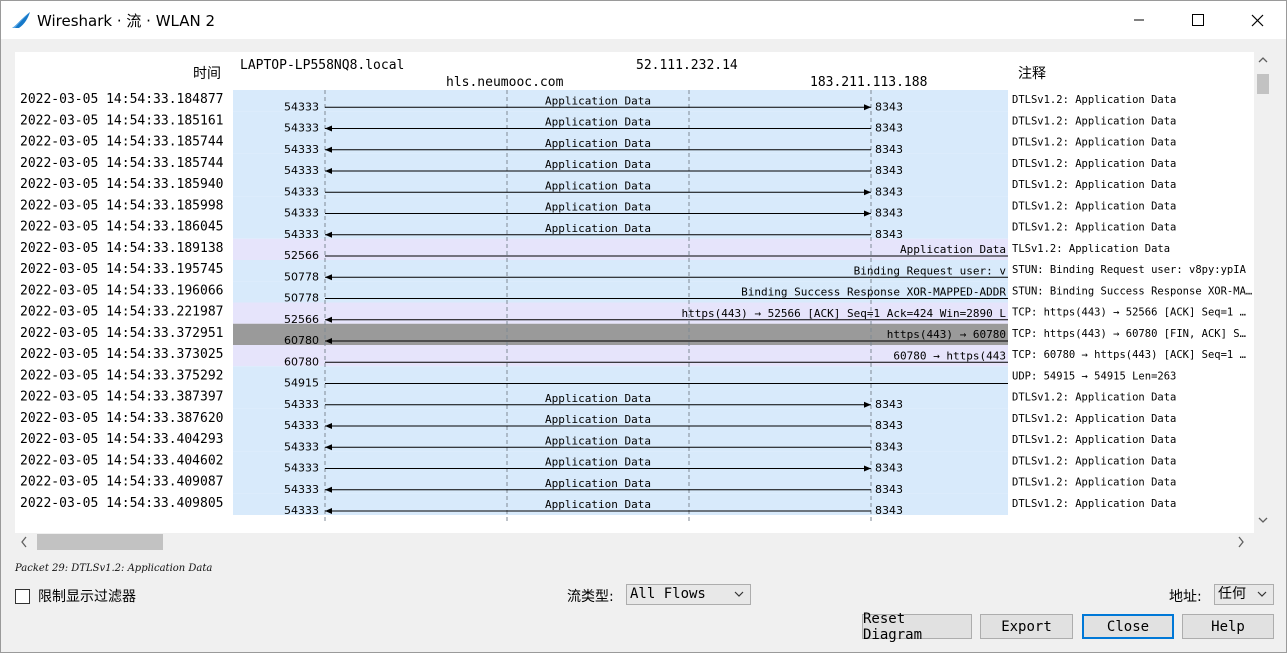  Describe the element at coordinates (301, 383) in the screenshot. I see `src-port: 54915` at that location.